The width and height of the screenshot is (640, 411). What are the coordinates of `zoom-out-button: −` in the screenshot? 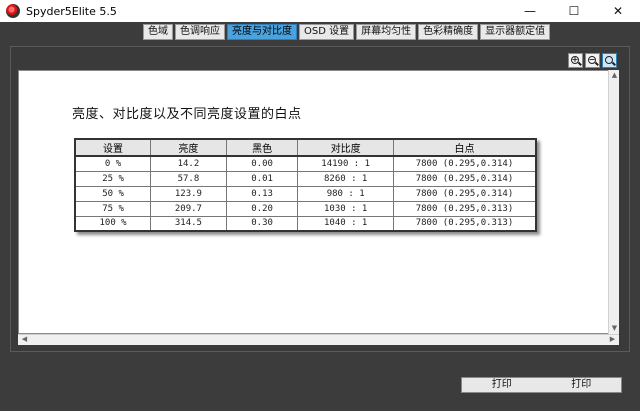 It's located at (592, 60).